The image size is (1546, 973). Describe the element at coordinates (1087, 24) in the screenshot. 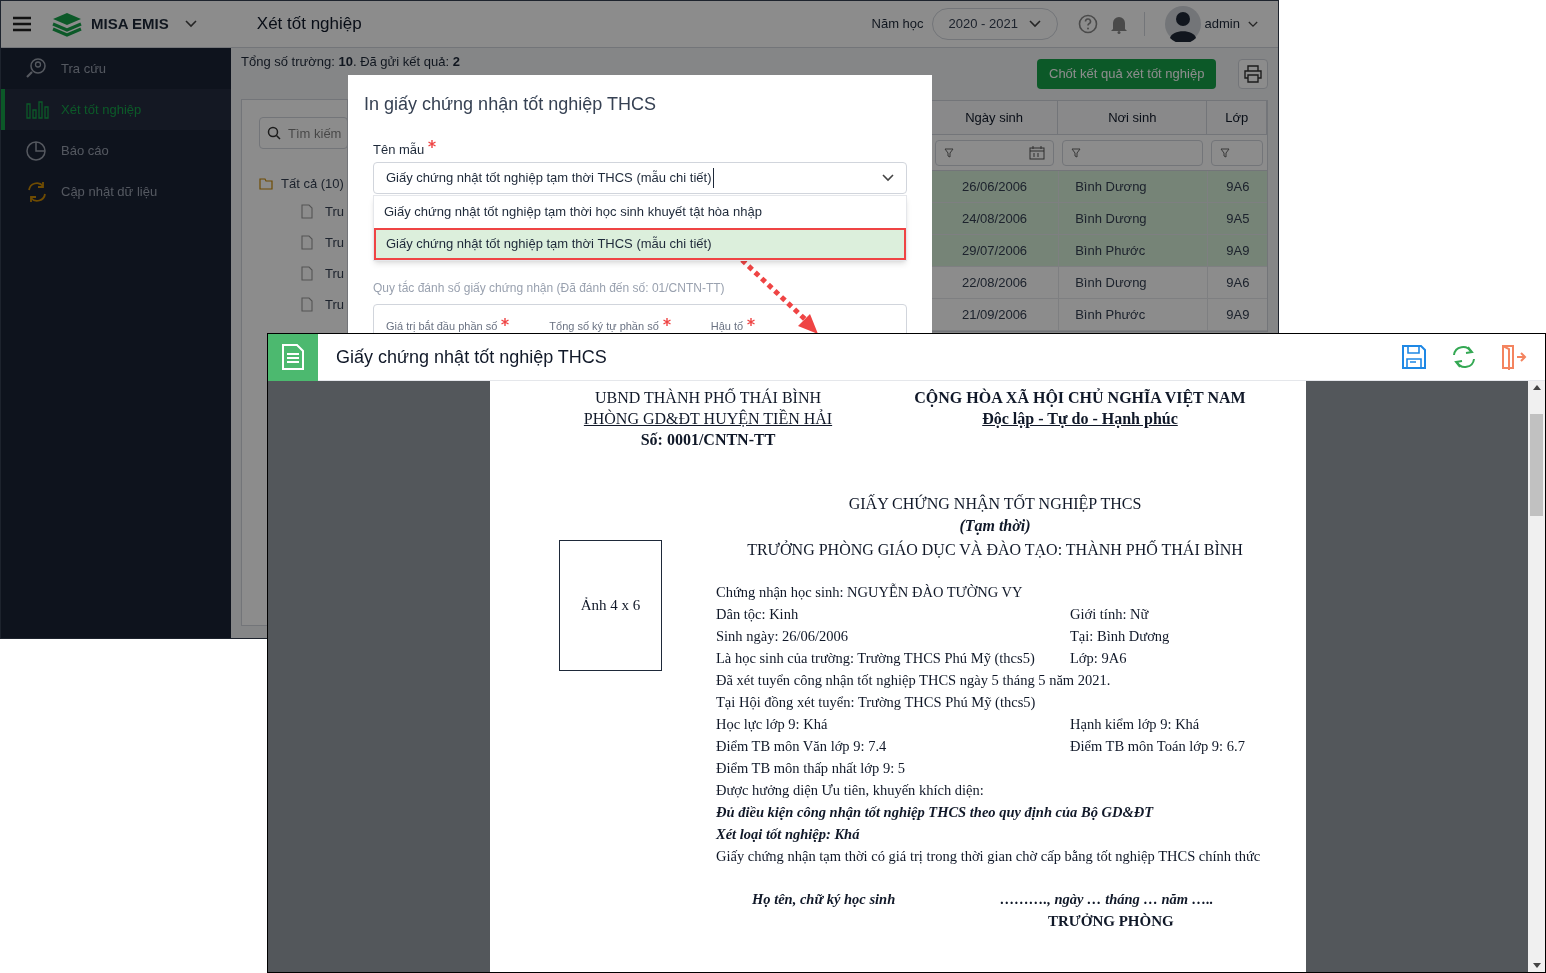

I see `help-icon` at that location.